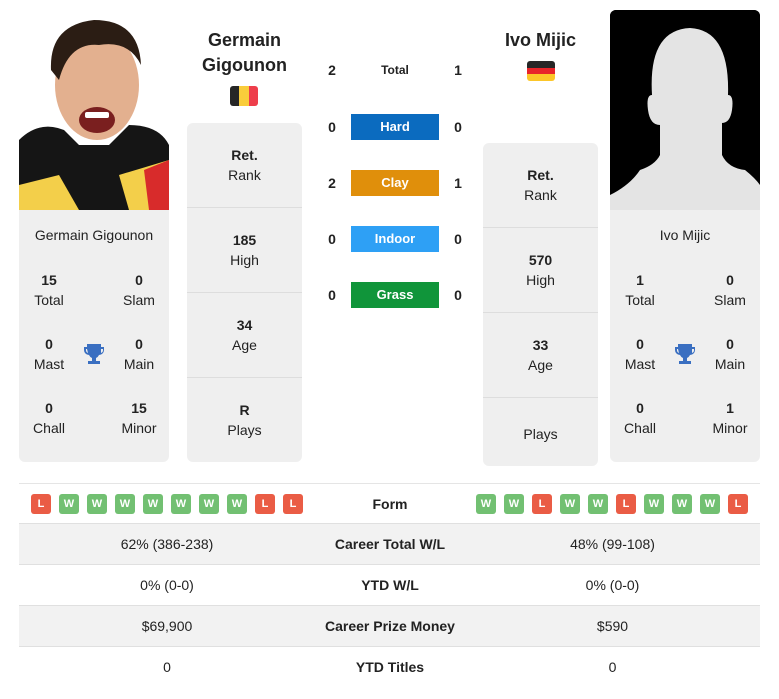 This screenshot has height=699, width=779. What do you see at coordinates (685, 110) in the screenshot?
I see `player2-photo` at bounding box center [685, 110].